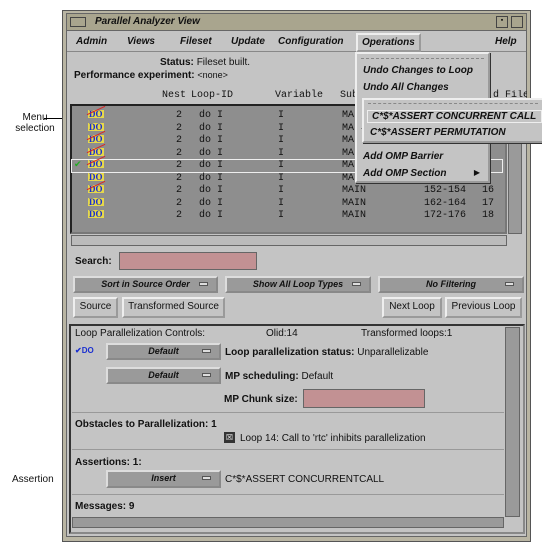  What do you see at coordinates (163, 375) in the screenshot?
I see `scheduling-option-menu: Default` at bounding box center [163, 375].